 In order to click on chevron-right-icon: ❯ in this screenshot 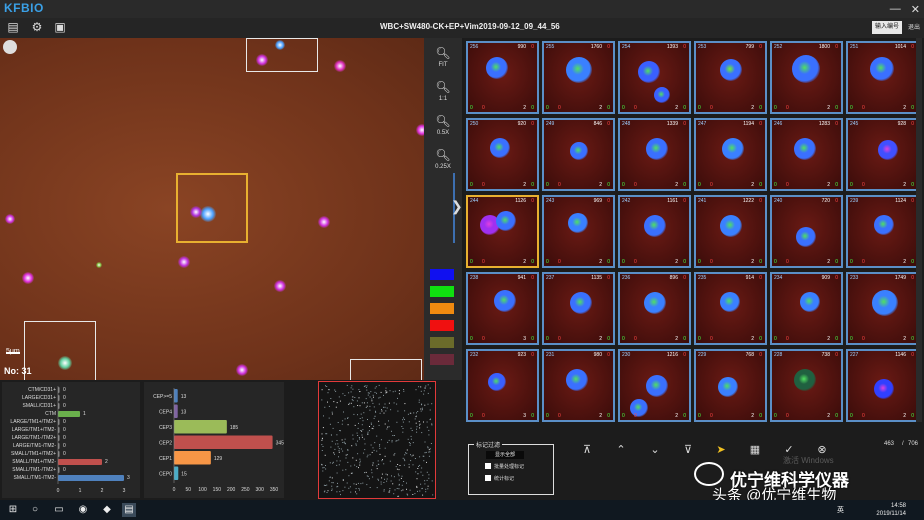, I will do `click(457, 206)`.